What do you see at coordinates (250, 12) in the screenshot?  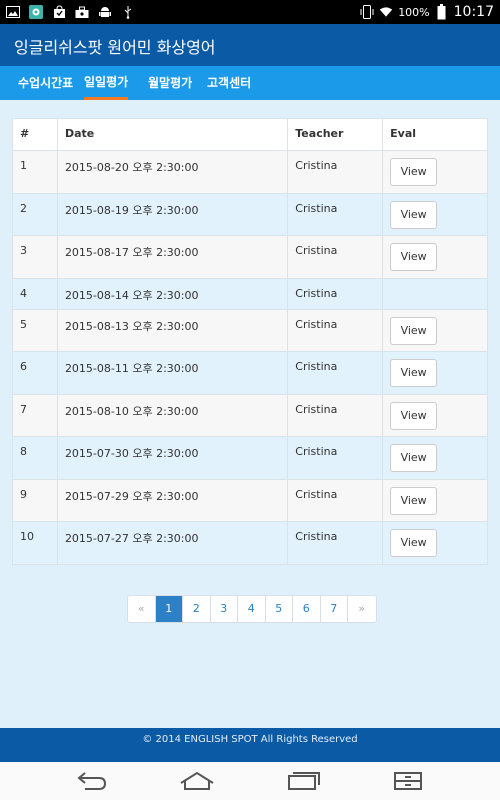 I see `status-bar: 100% 10:17` at bounding box center [250, 12].